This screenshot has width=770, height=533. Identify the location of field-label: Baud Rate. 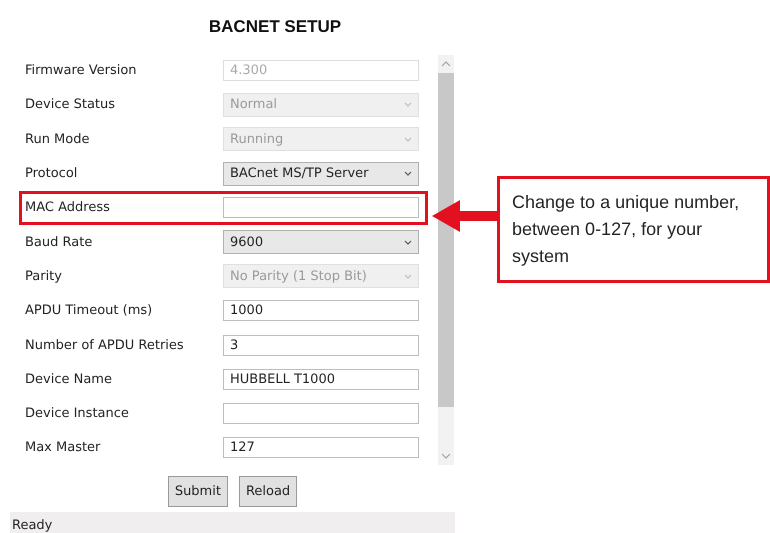
(59, 242).